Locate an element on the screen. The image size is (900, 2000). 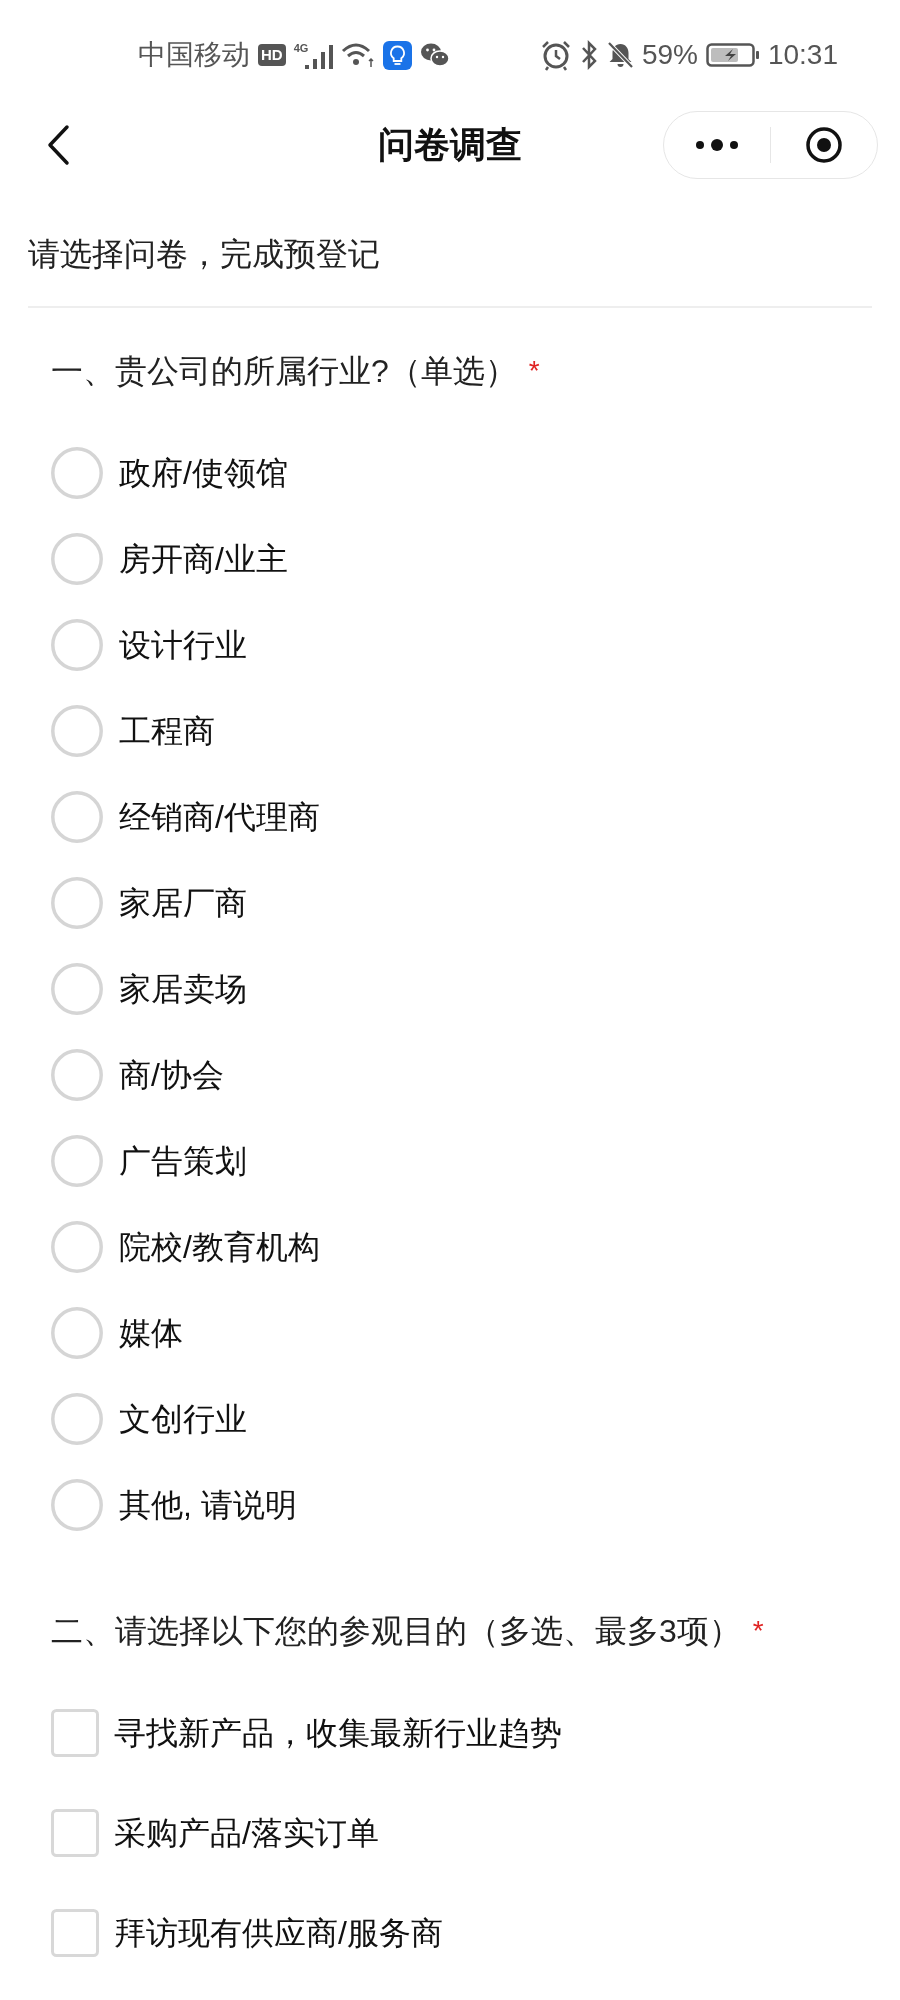
option-label: 院校/教育机构 is located at coordinates (219, 1247).